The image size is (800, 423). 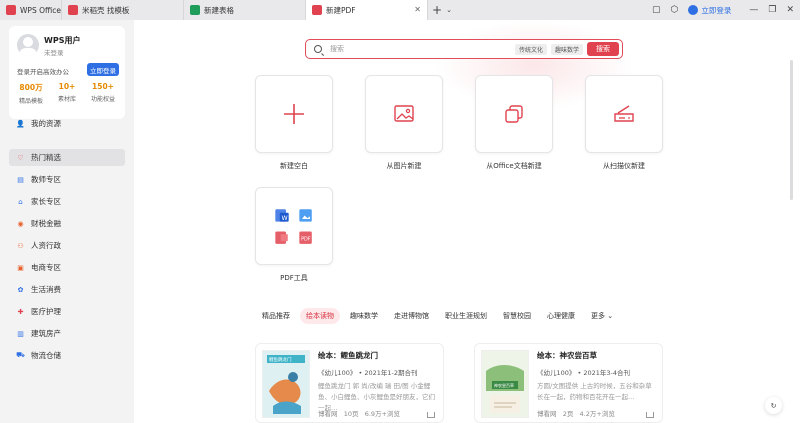 I want to click on search-button: 搜索, so click(x=603, y=49).